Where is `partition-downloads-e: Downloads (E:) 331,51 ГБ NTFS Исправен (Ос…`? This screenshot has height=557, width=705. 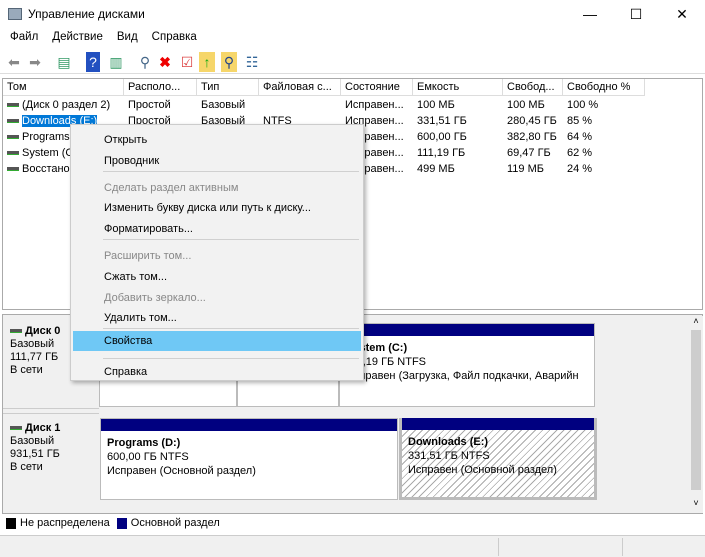
partition-downloads-e: Downloads (E:) 331,51 ГБ NTFS Исправен (Ос… is located at coordinates (498, 459).